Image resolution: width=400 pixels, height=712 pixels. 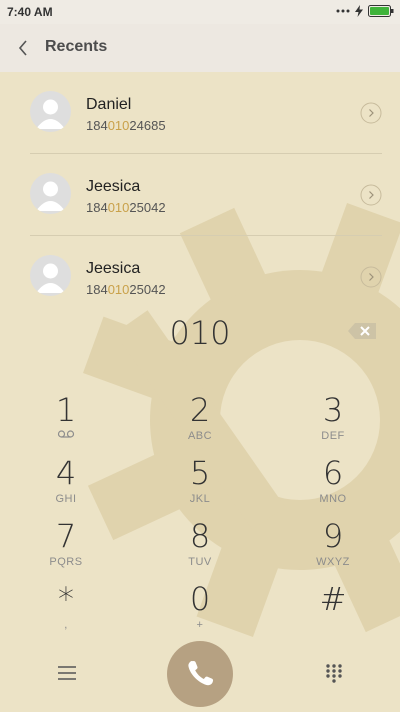 What do you see at coordinates (200, 410) in the screenshot?
I see `key-digit: 2` at bounding box center [200, 410].